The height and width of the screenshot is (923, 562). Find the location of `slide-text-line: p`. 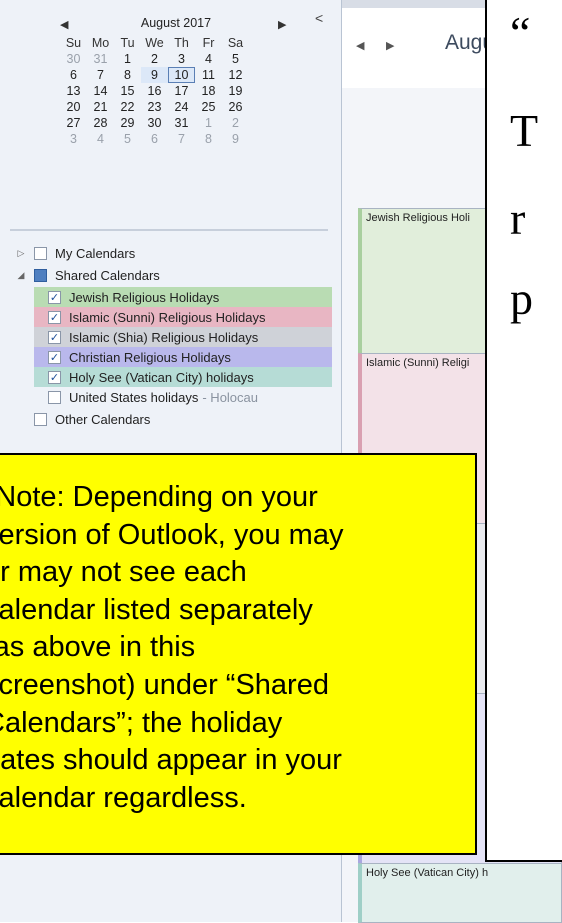

slide-text-line: p is located at coordinates (521, 298).